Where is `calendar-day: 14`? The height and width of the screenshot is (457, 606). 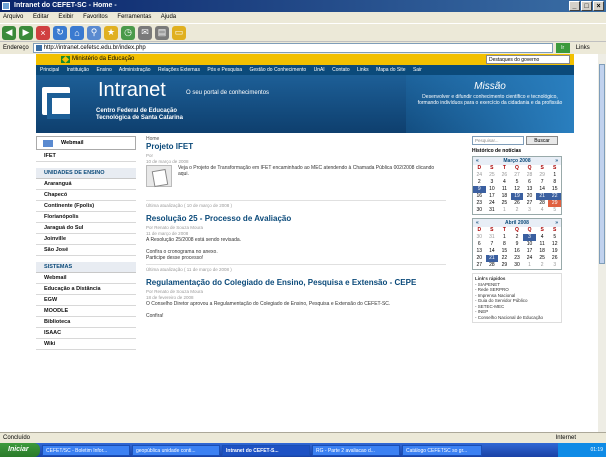
calendar-day: 14 is located at coordinates (542, 189).